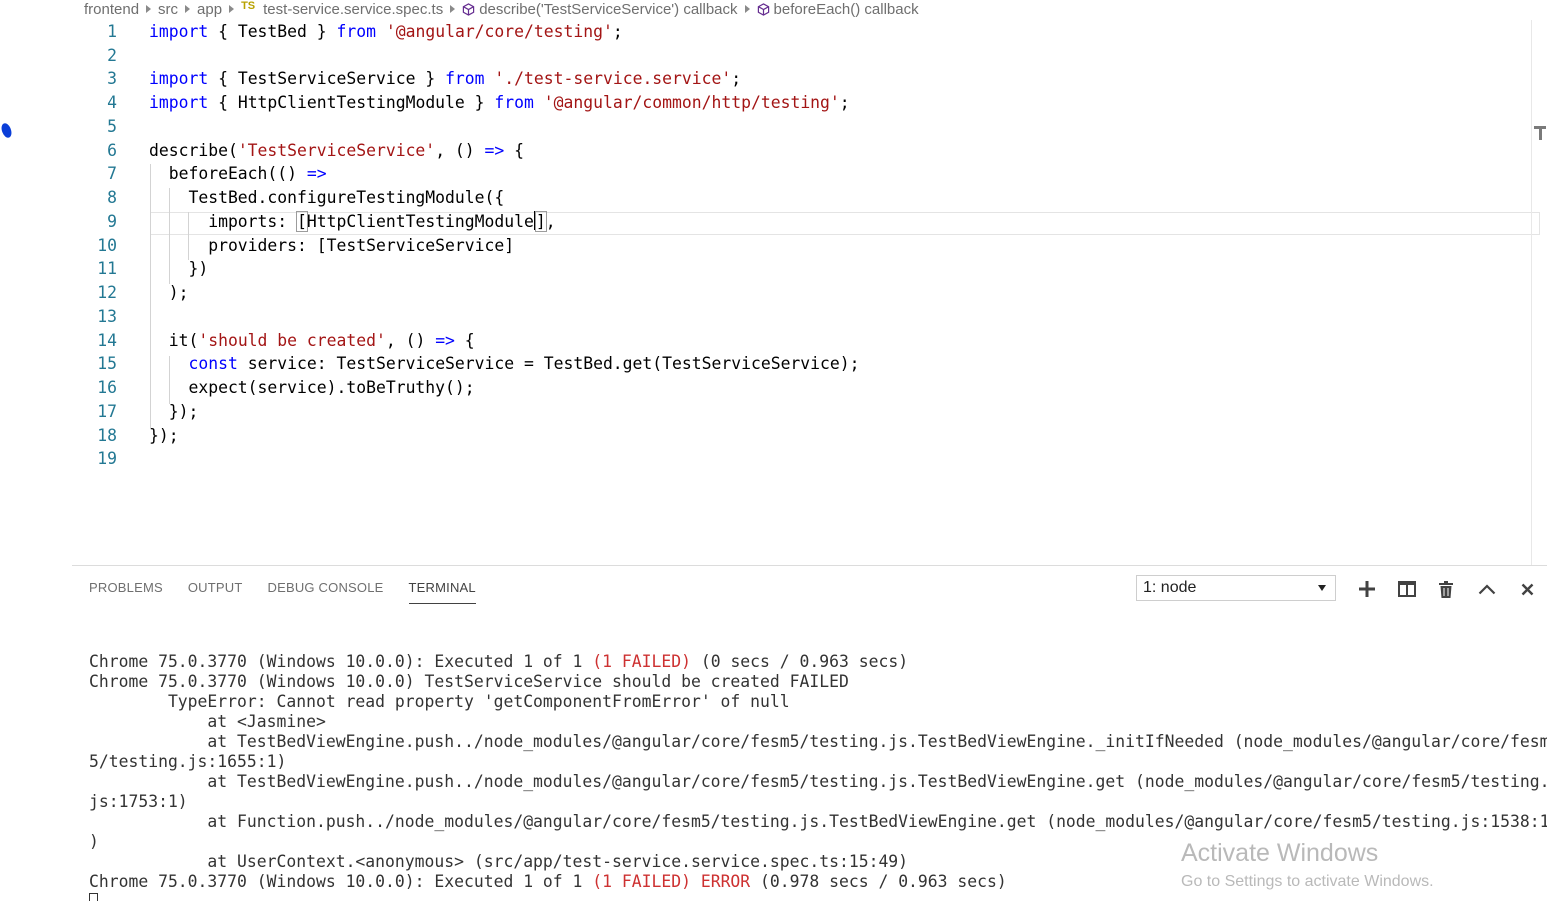  Describe the element at coordinates (112, 173) in the screenshot. I see `line-number: 7` at that location.